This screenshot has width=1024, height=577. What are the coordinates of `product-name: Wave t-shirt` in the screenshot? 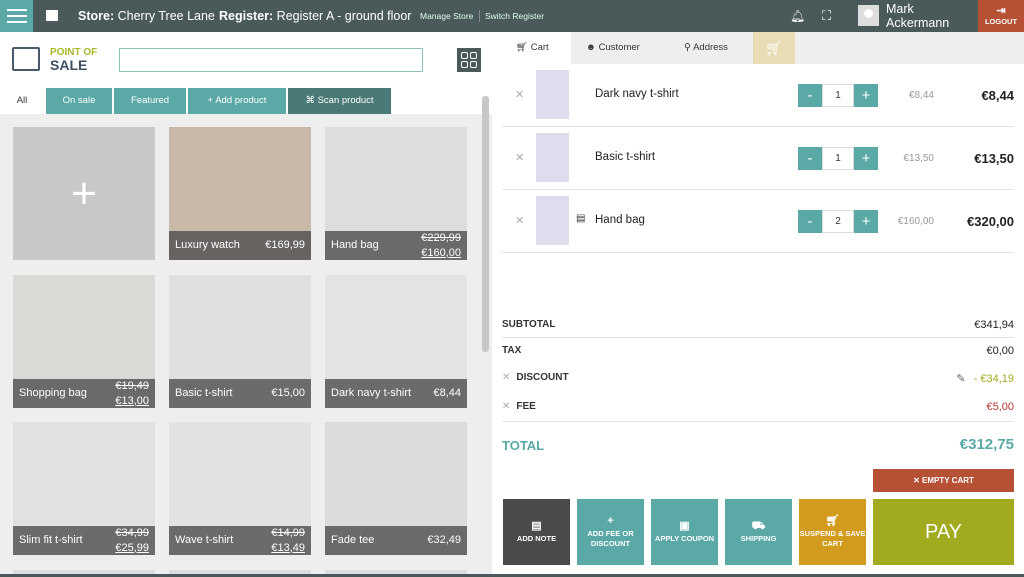 It's located at (204, 540).